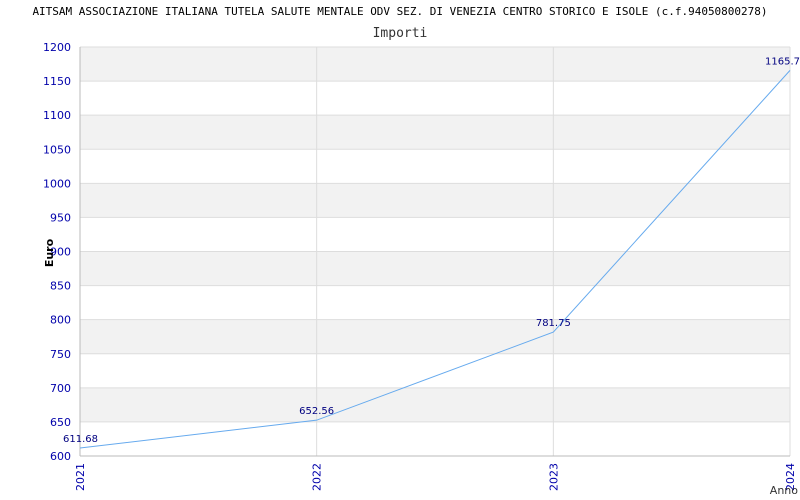 This screenshot has height=500, width=800. Describe the element at coordinates (60, 217) in the screenshot. I see `y-tick-label: 950` at that location.